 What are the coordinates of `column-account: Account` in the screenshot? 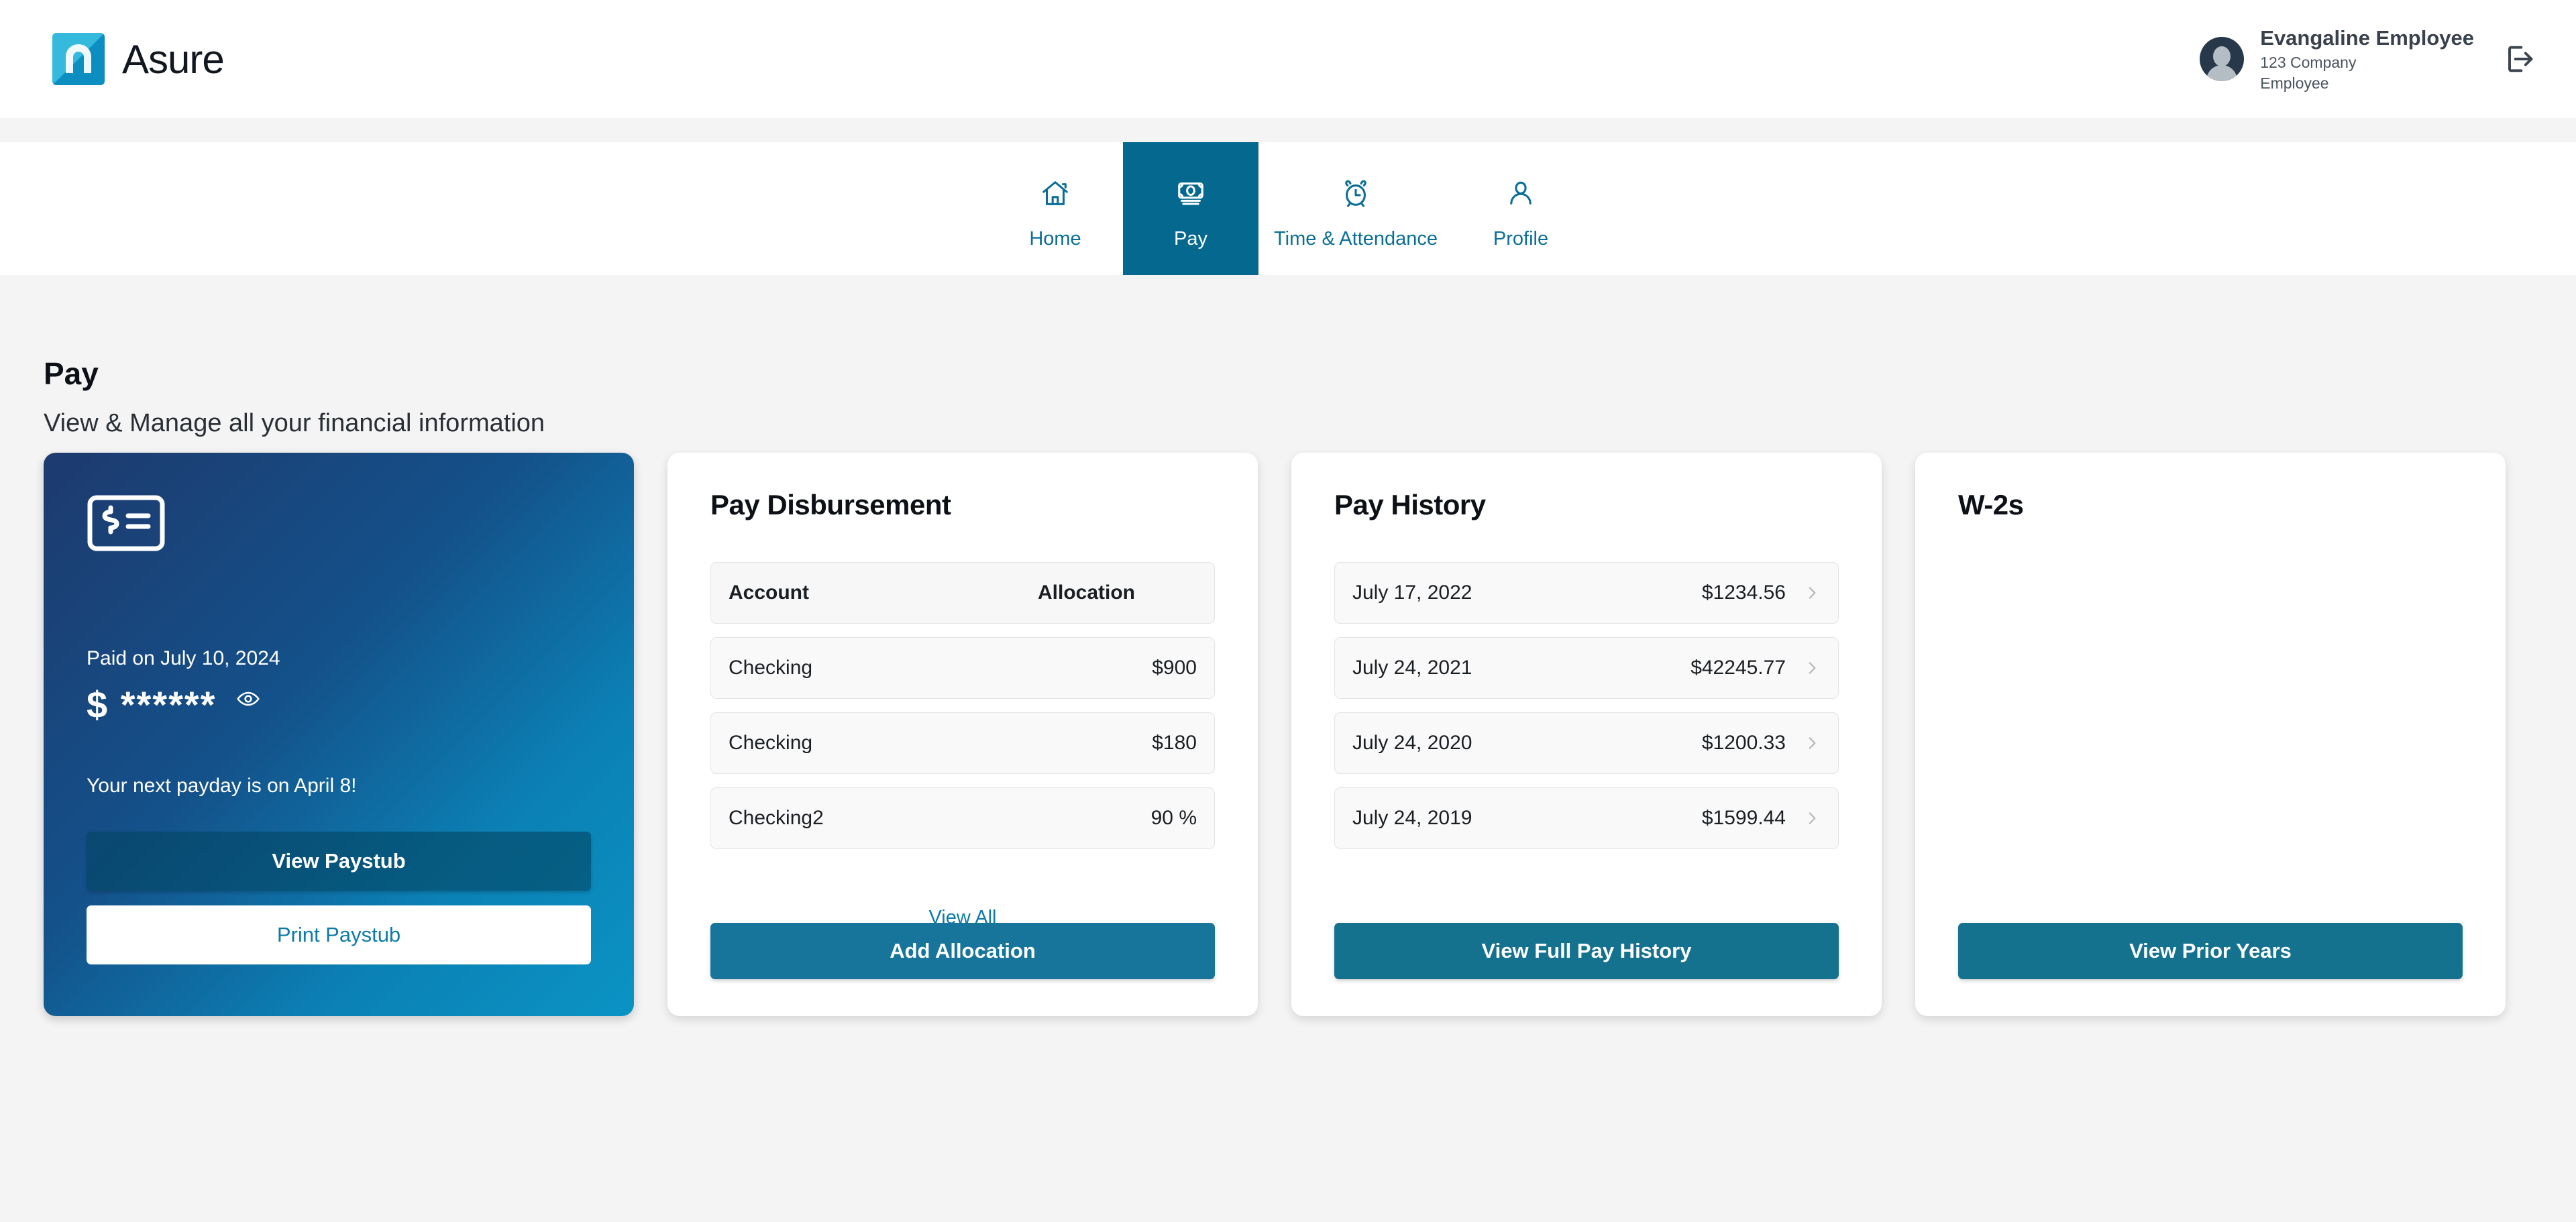 It's located at (769, 592).